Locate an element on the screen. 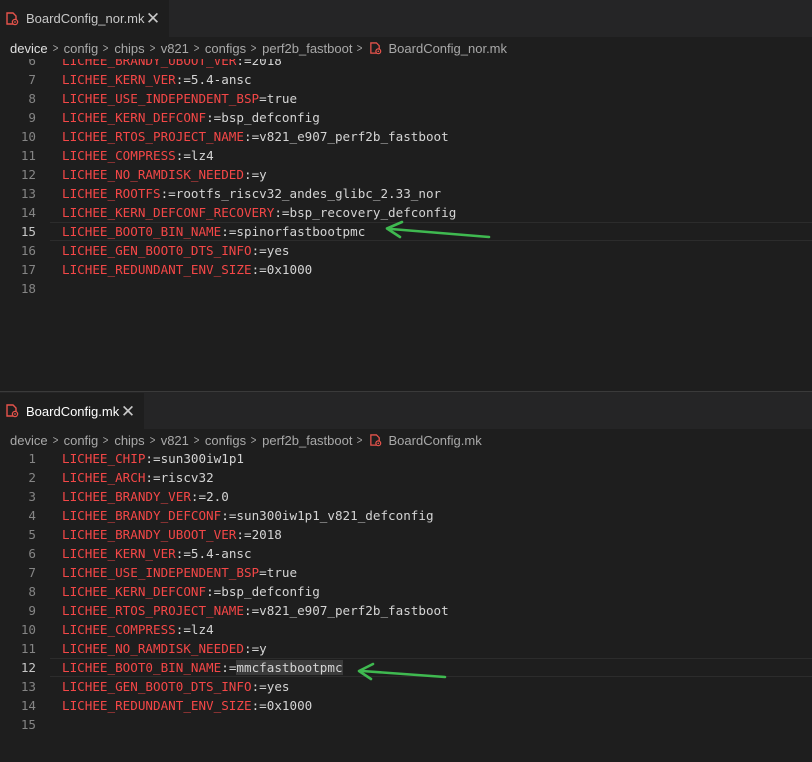 The image size is (812, 762). line-number: 16 is located at coordinates (28, 250).